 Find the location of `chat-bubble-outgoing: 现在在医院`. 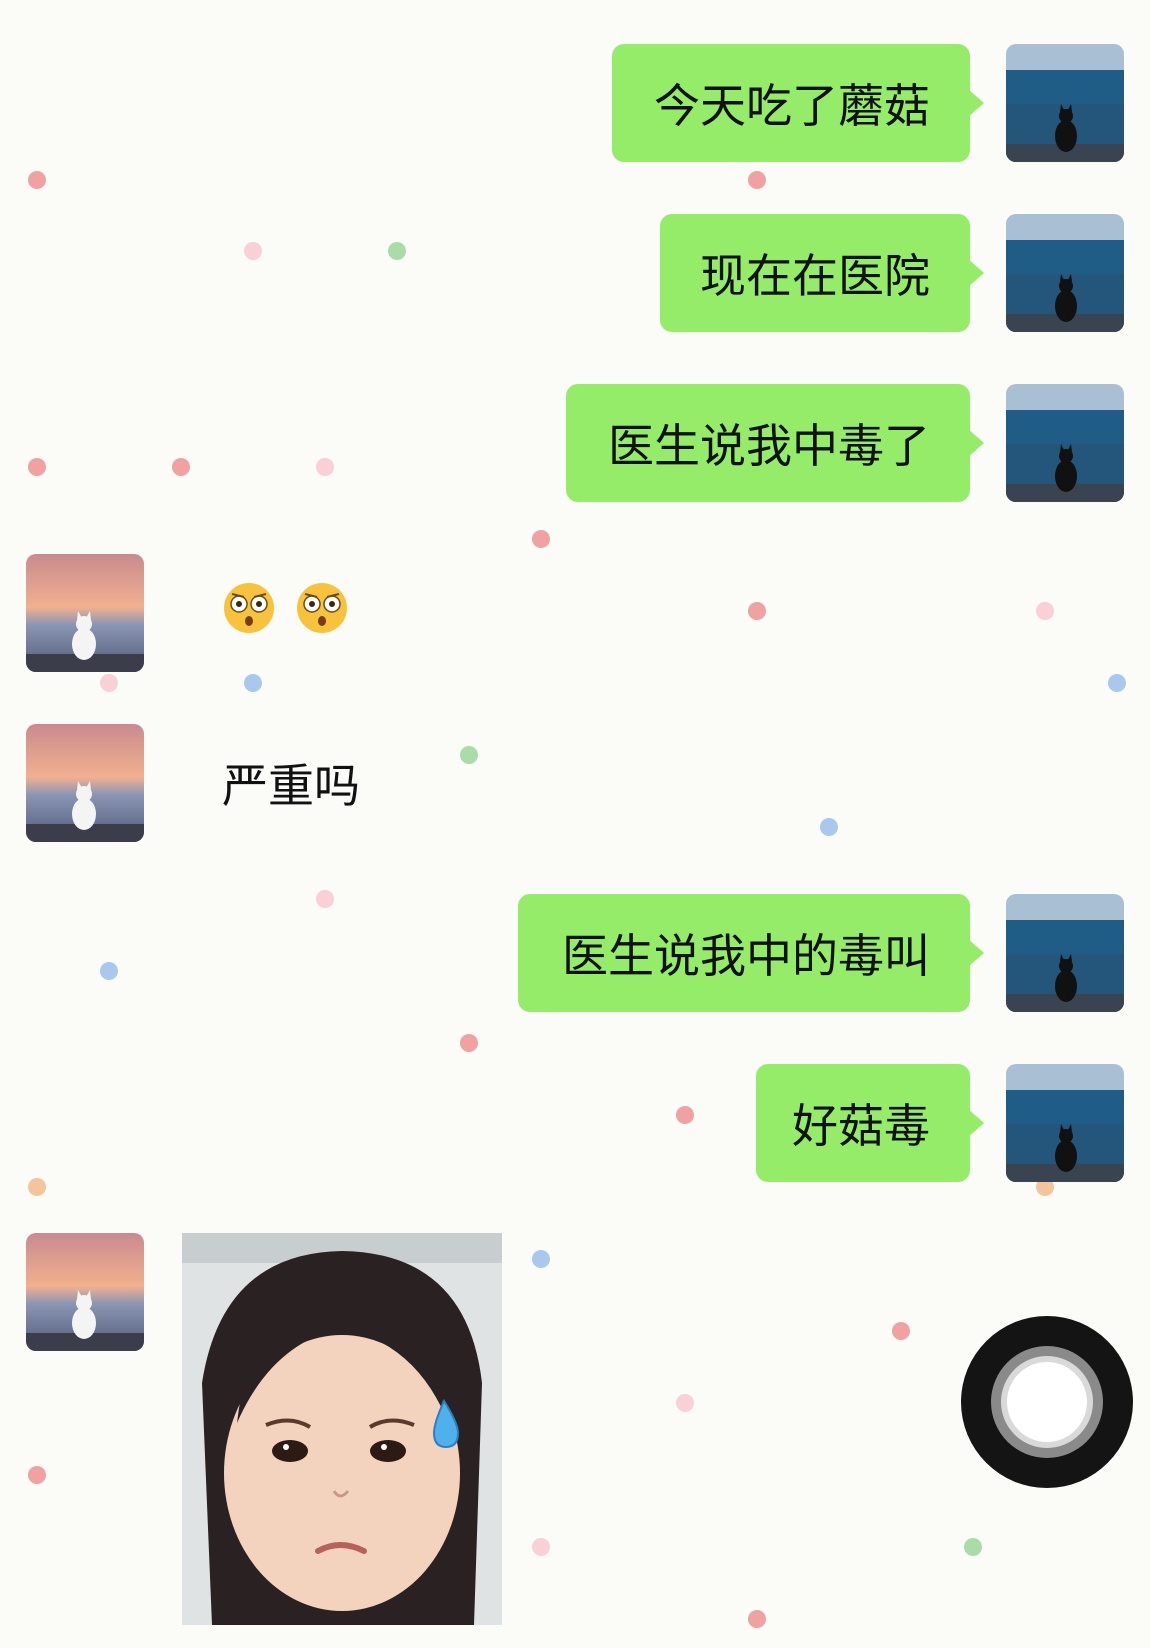

chat-bubble-outgoing: 现在在医院 is located at coordinates (822, 273).